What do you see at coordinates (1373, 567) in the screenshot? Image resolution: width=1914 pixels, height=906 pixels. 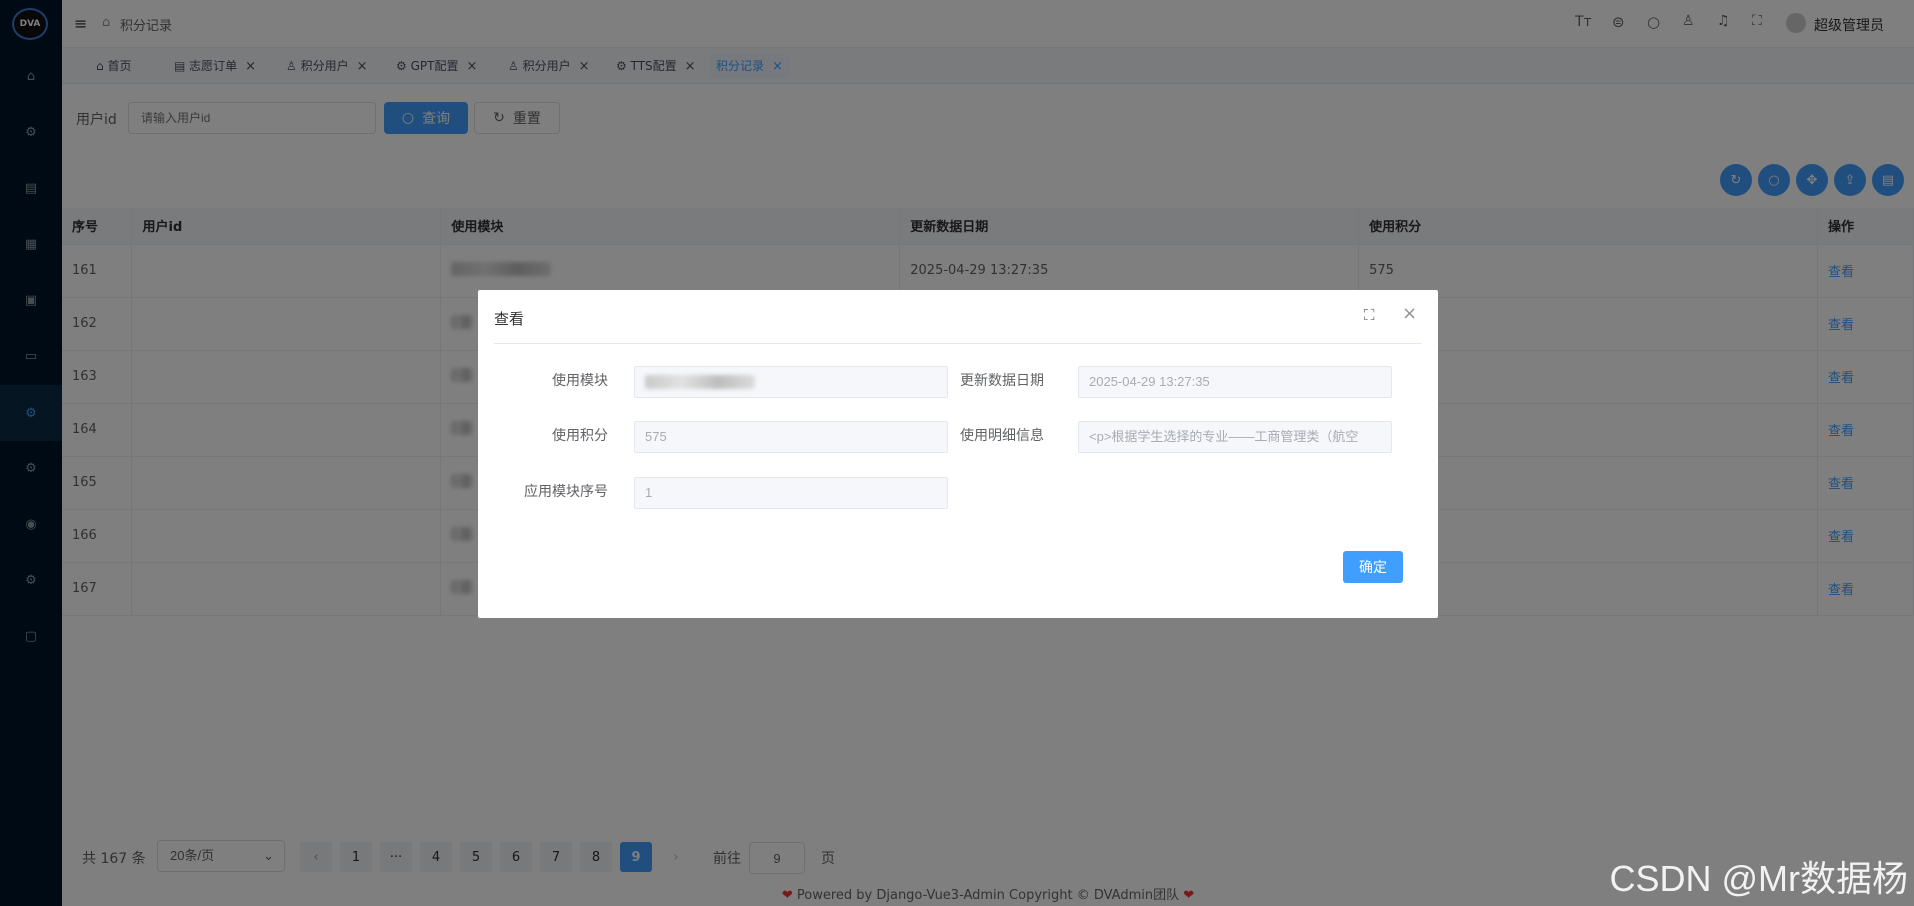 I see `confirm-button: 确定` at bounding box center [1373, 567].